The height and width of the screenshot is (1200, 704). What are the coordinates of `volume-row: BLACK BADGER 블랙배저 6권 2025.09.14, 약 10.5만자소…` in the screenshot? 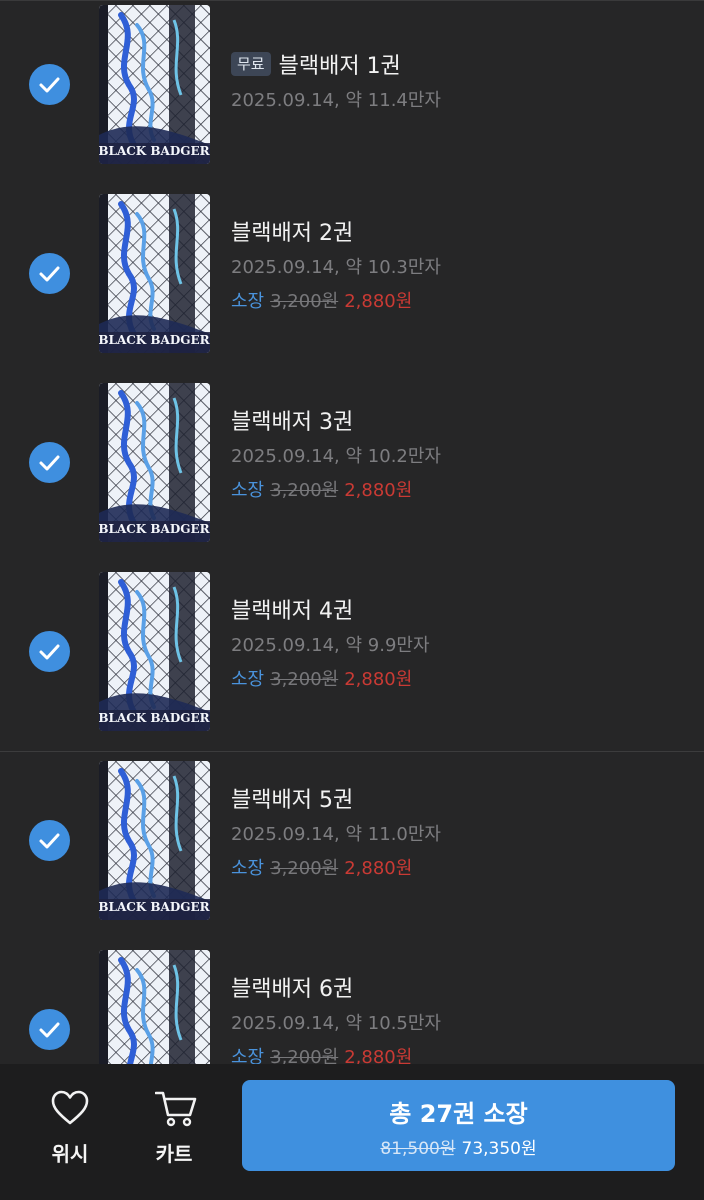 It's located at (352, 1002).